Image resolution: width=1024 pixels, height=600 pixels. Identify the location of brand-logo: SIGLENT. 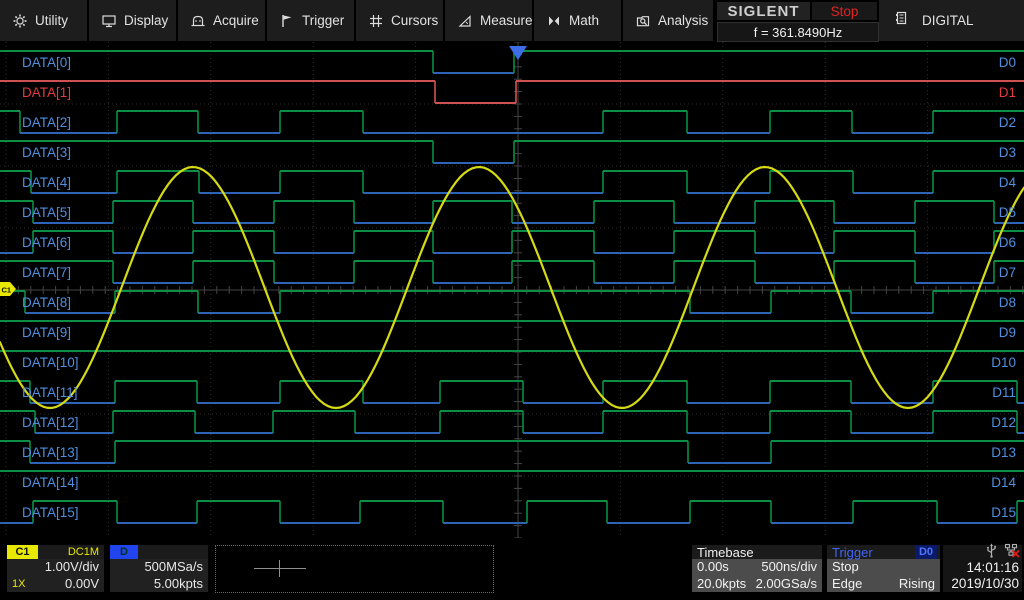
(763, 11).